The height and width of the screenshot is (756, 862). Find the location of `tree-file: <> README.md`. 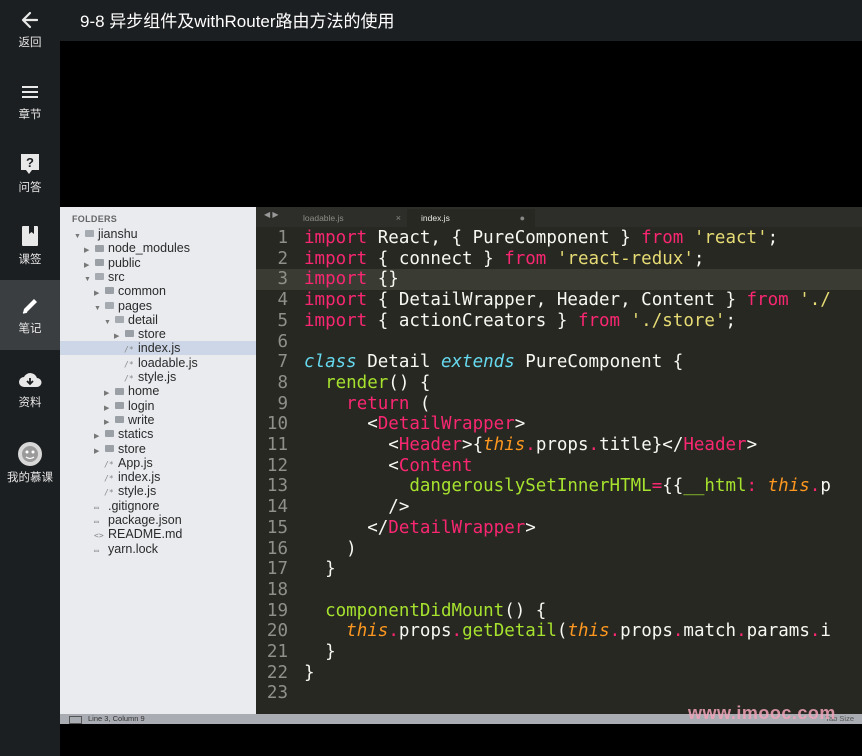

tree-file: <> README.md is located at coordinates (138, 534).